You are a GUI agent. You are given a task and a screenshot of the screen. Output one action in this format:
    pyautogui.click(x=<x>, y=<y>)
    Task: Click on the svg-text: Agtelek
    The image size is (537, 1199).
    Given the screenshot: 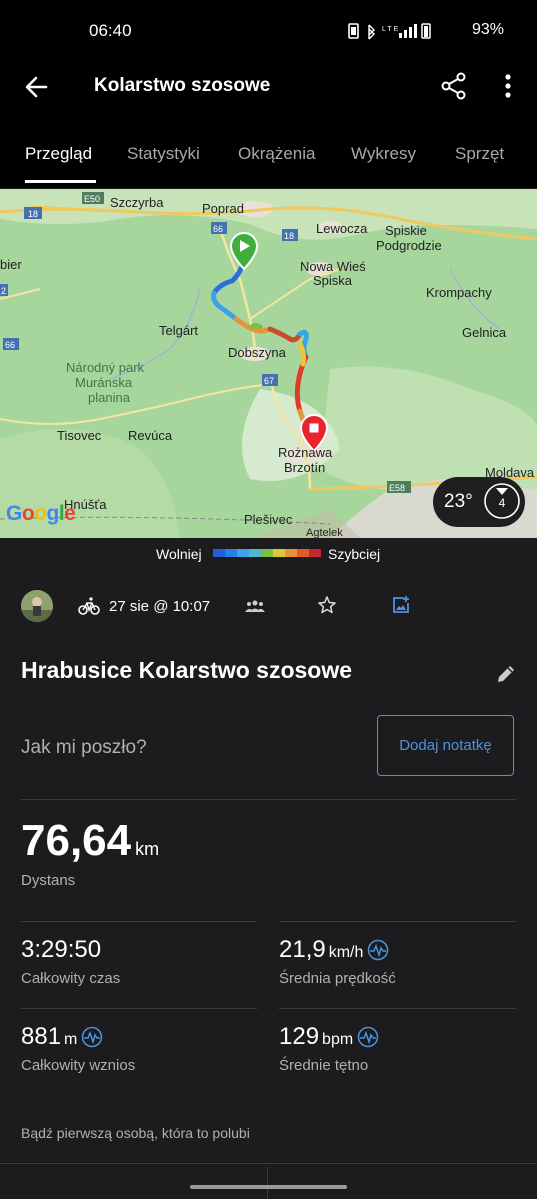 What is the action you would take?
    pyautogui.click(x=324, y=532)
    